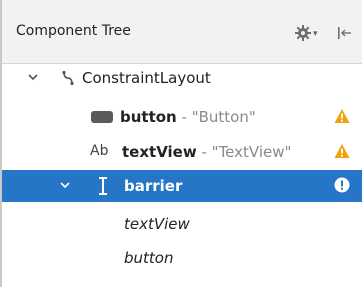 This screenshot has height=287, width=362. Describe the element at coordinates (149, 258) in the screenshot. I see `referenced-id: button` at that location.